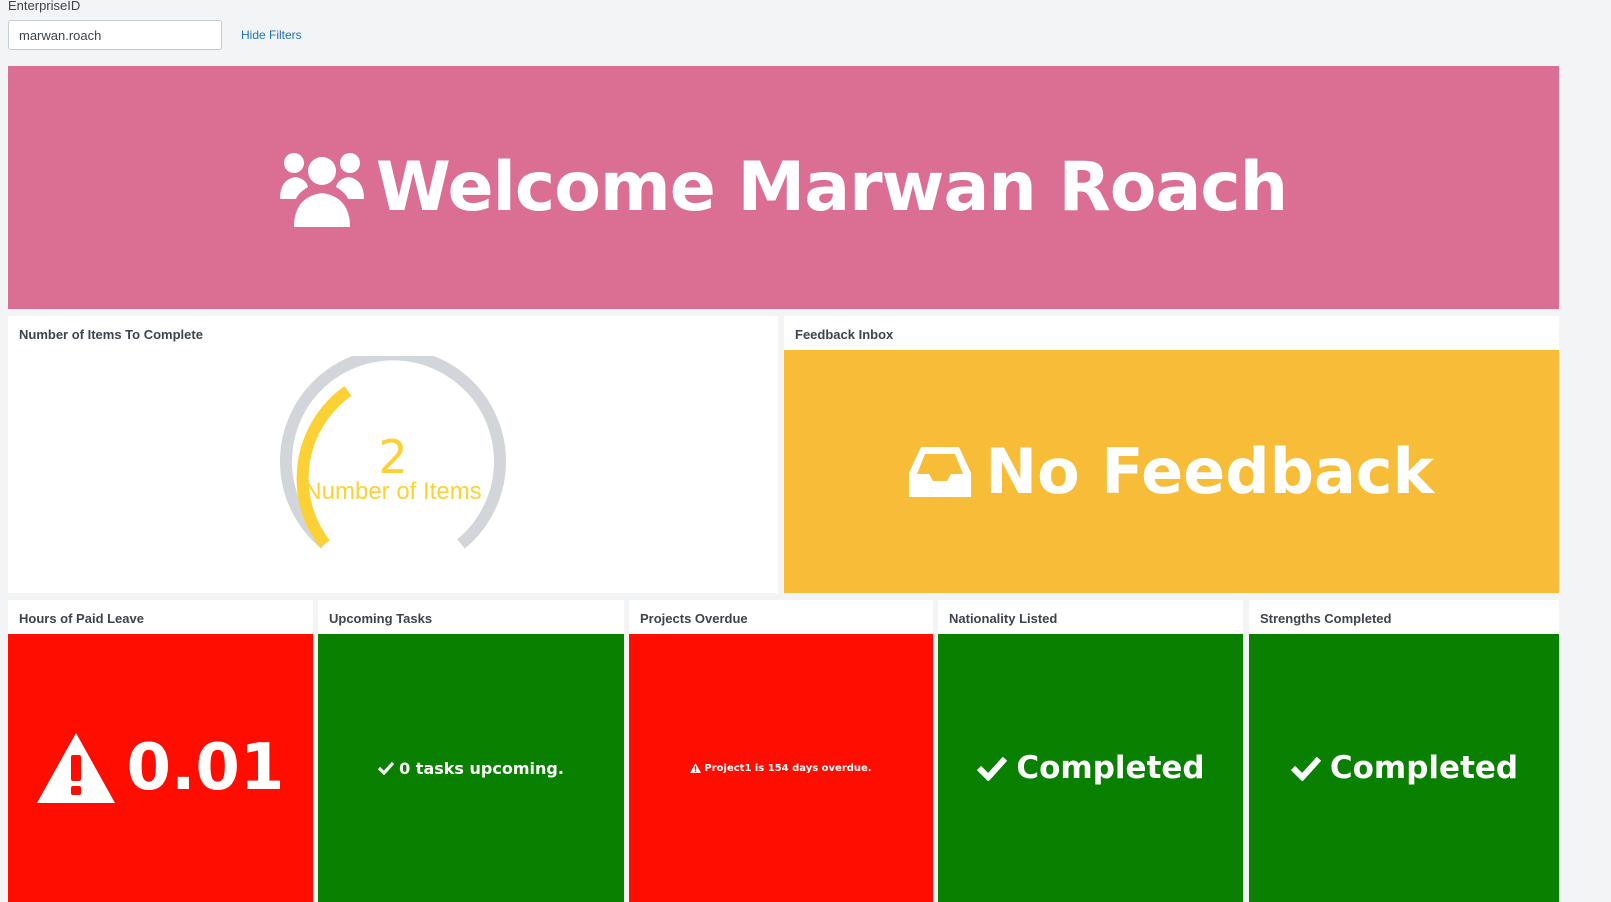  I want to click on items-panel-title: Number of Items To Complete, so click(111, 334).